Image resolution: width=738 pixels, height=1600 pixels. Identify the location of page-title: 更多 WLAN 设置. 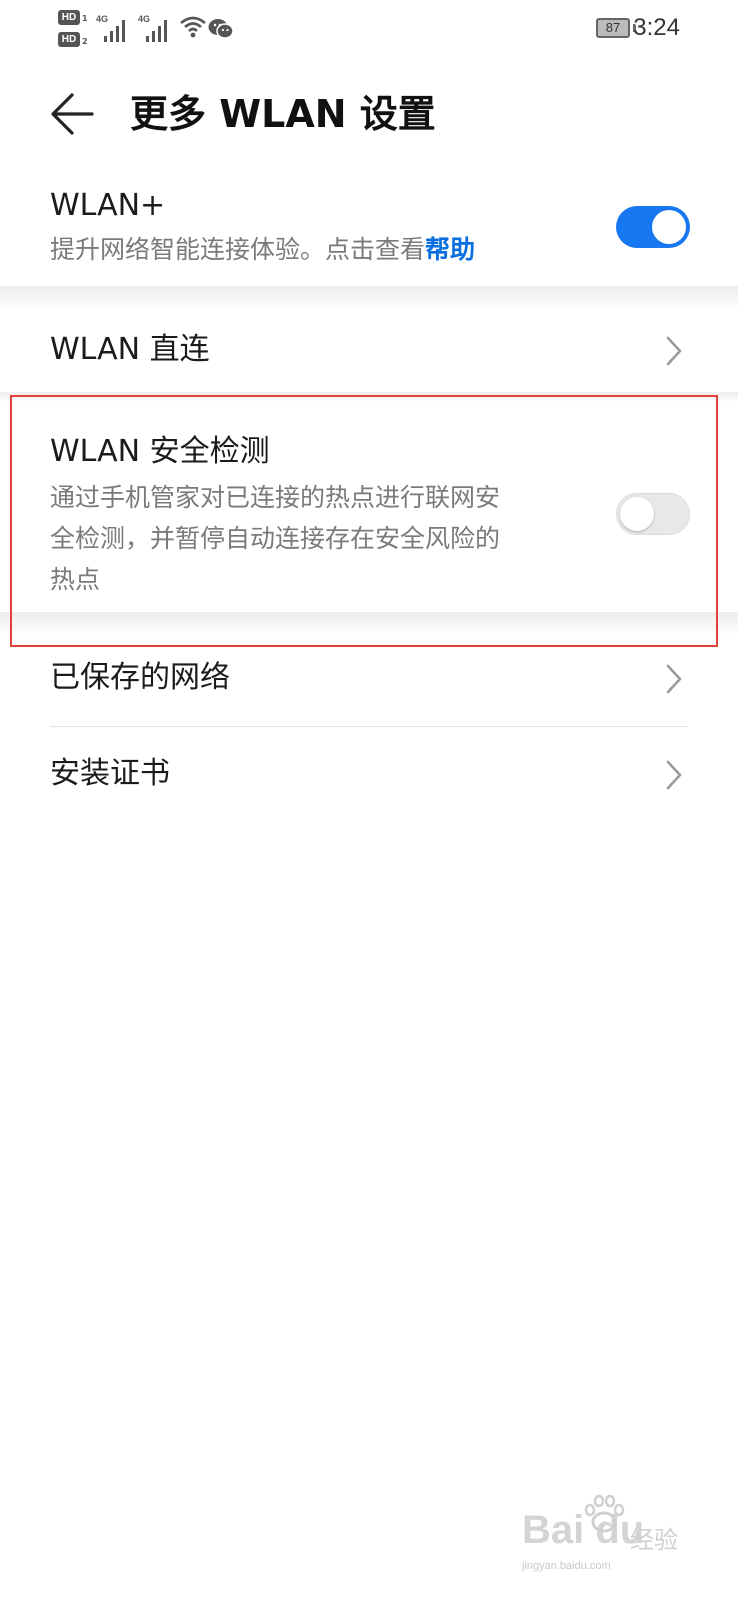
(283, 114).